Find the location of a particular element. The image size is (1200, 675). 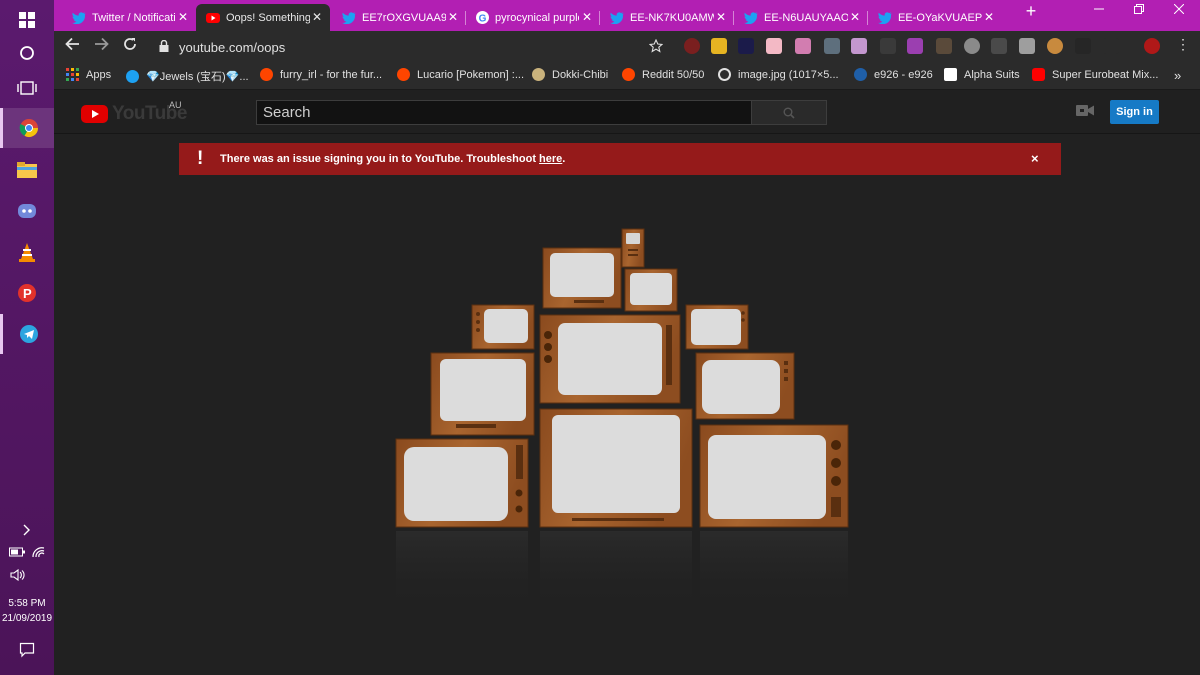

bookmark-e926: e926 - e926 is located at coordinates (893, 74).